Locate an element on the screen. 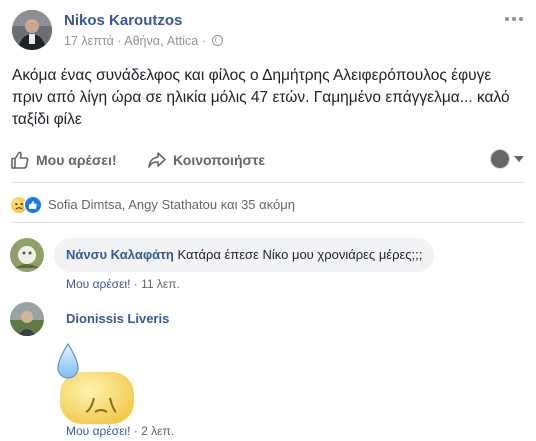  sad-sweat-sticker is located at coordinates (95, 383).